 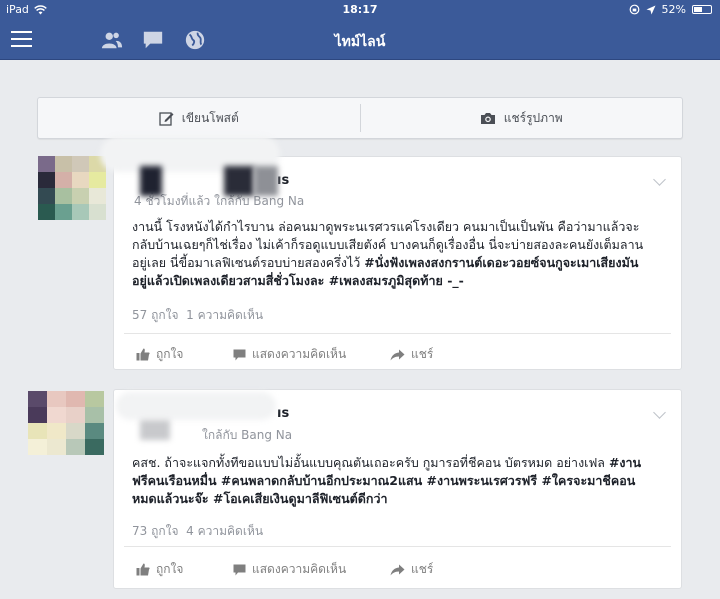 I want to click on battery-percent: 52%, so click(x=673, y=9).